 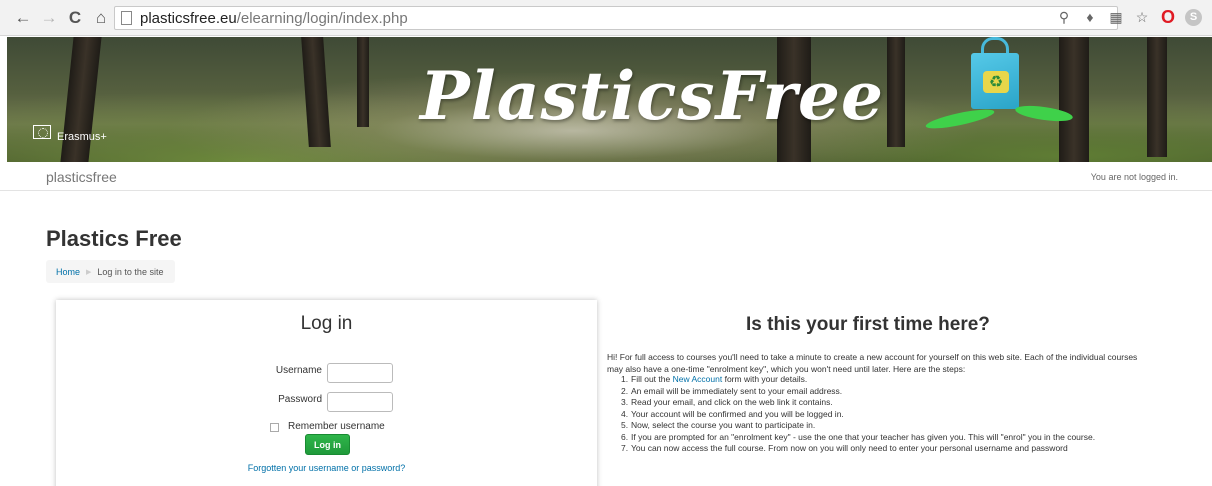 What do you see at coordinates (652, 96) in the screenshot?
I see `banner-title: PlasticsFree` at bounding box center [652, 96].